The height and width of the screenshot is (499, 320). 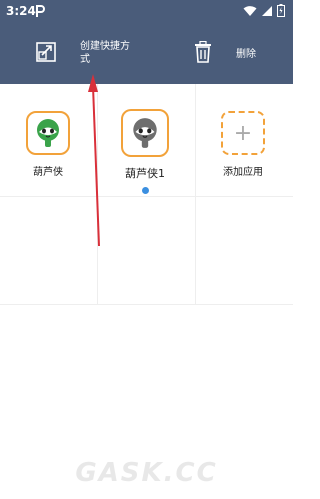 I want to click on add-app-tile: + 添加应用, so click(x=243, y=144).